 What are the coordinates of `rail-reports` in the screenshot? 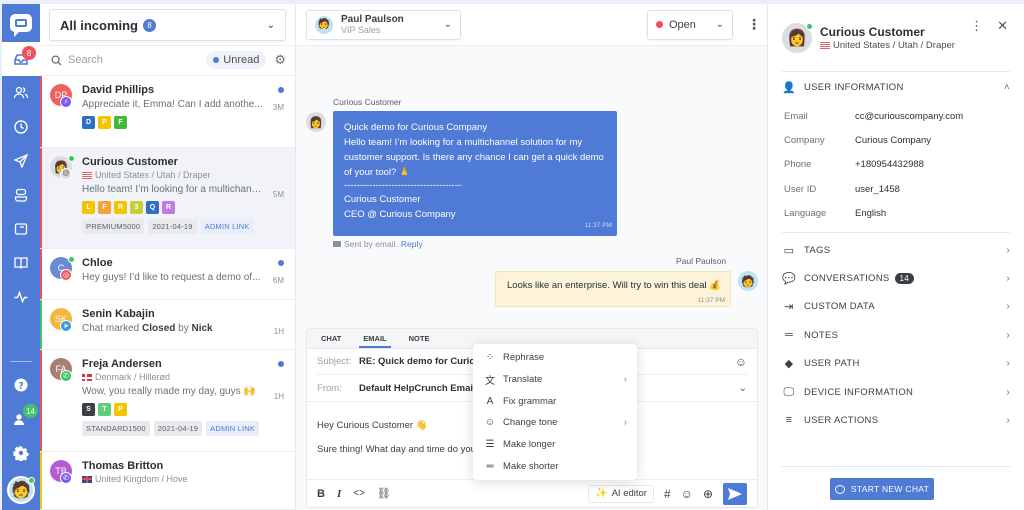 It's located at (21, 297).